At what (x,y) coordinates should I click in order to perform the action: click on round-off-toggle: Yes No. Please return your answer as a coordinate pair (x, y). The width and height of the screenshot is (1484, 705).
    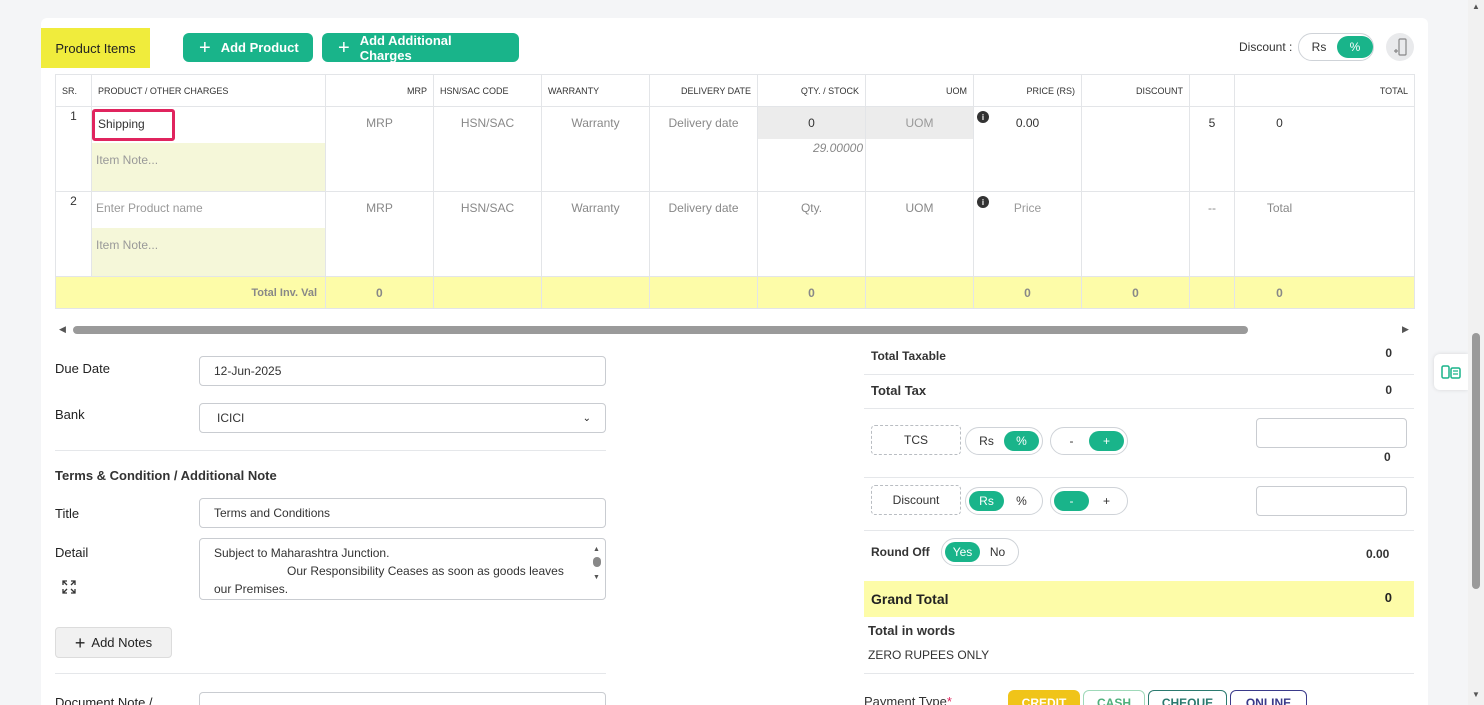
    Looking at the image, I should click on (980, 552).